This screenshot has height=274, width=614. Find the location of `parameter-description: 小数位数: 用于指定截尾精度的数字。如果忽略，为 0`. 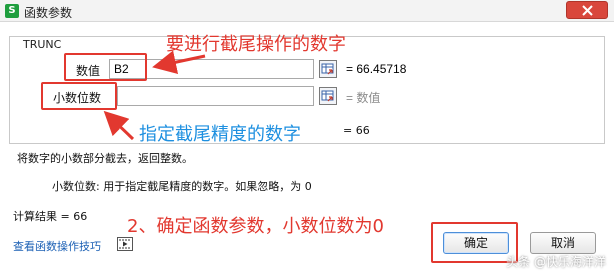

parameter-description: 小数位数: 用于指定截尾精度的数字。如果忽略，为 0 is located at coordinates (182, 186).